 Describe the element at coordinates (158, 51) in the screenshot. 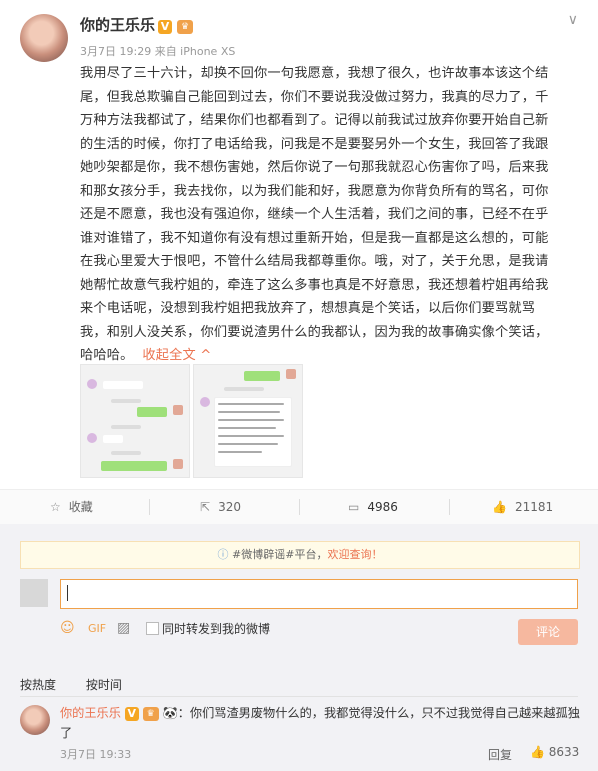

I see `post-meta: 3月7日 19:29 来自 iPhone XS` at that location.